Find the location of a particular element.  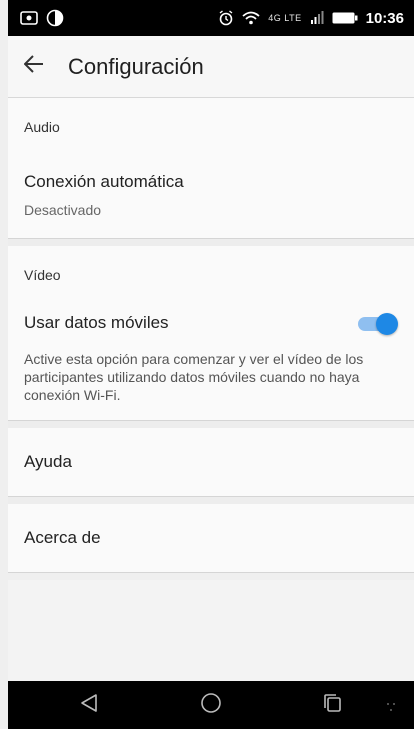

status-time: 10:36 is located at coordinates (384, 18).